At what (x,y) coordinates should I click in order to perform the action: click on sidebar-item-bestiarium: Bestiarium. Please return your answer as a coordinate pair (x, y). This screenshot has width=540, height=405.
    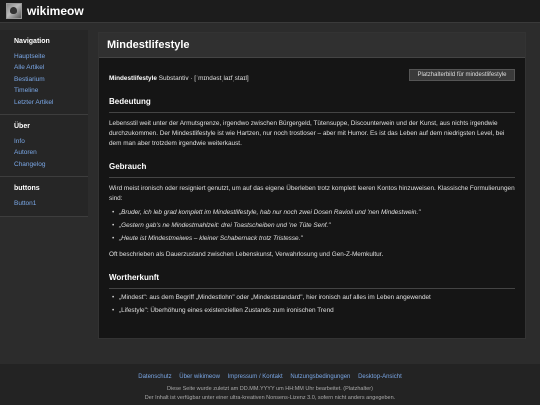
    Looking at the image, I should click on (51, 79).